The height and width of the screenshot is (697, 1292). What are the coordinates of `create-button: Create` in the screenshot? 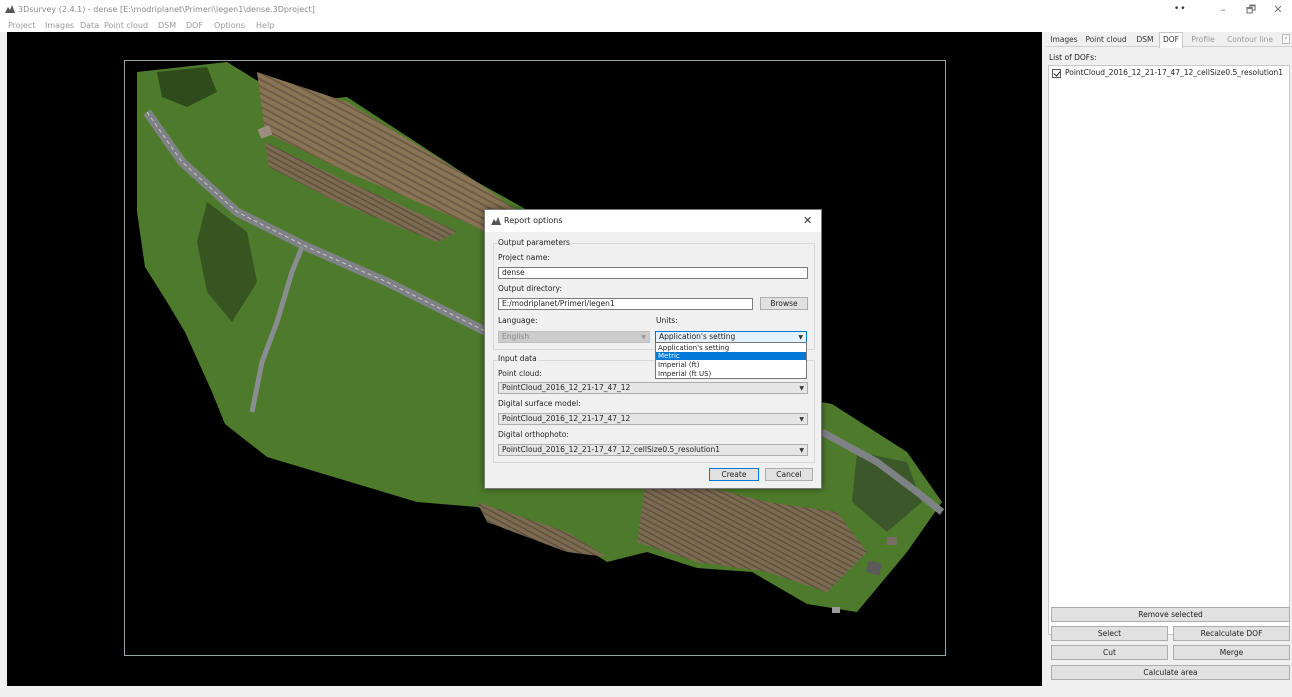 It's located at (734, 474).